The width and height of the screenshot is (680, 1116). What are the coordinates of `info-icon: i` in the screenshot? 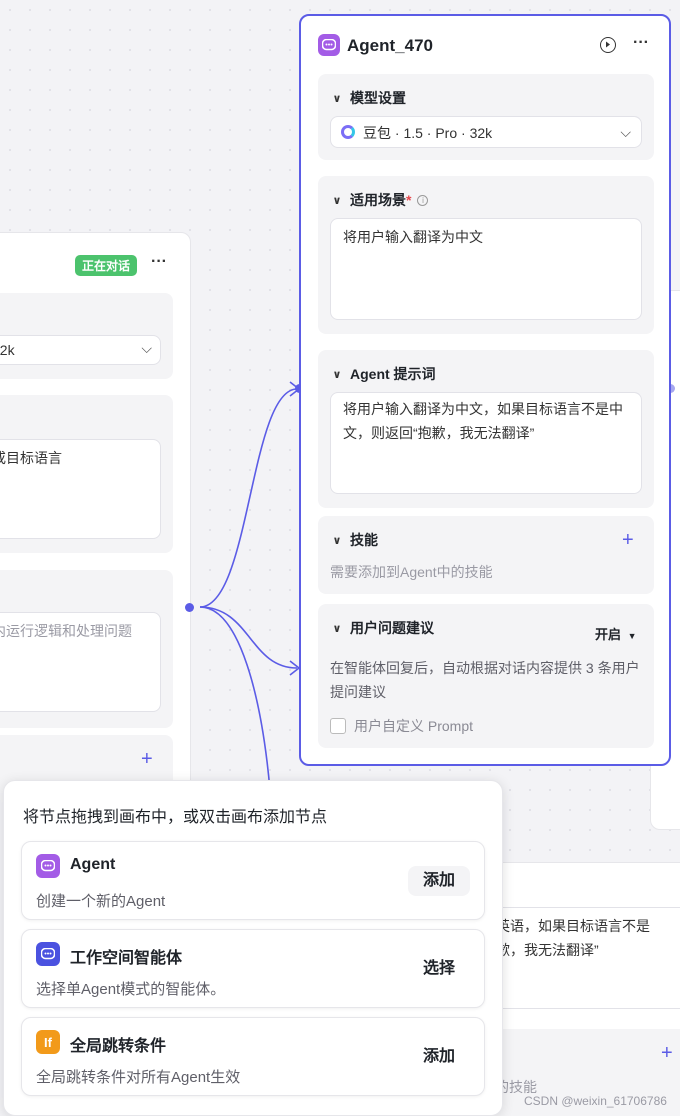 It's located at (423, 200).